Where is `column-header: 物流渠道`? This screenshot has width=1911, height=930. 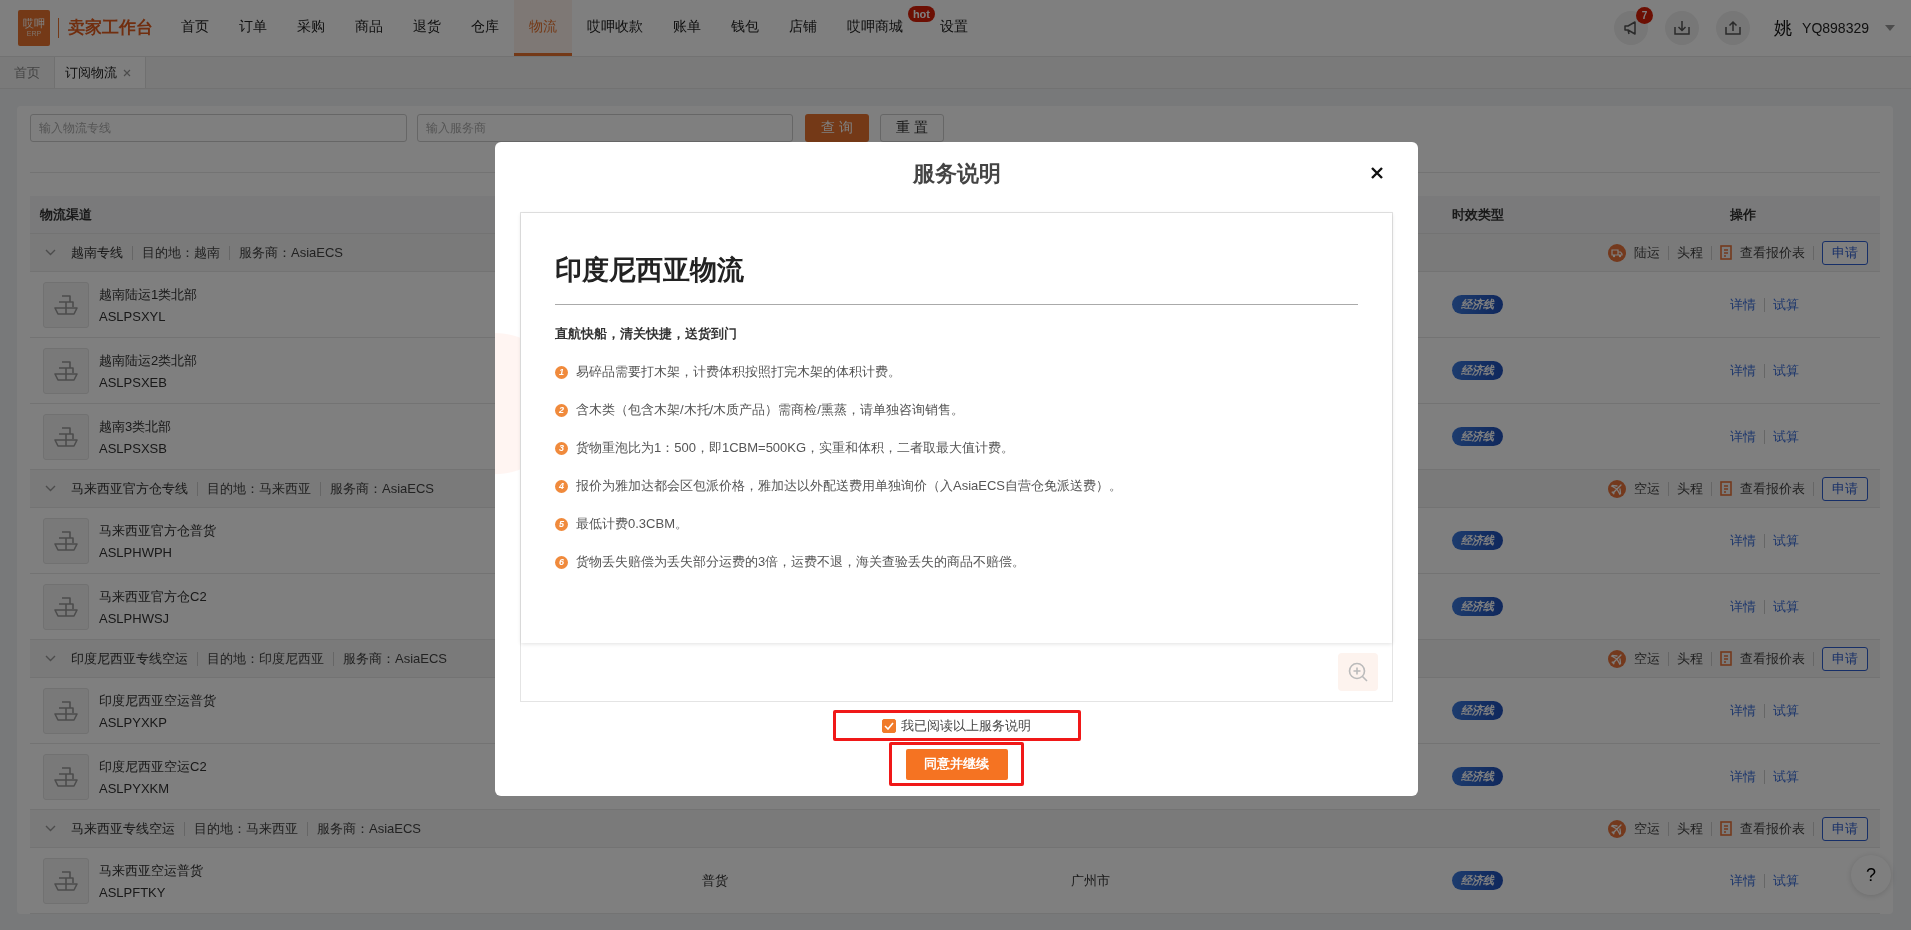 column-header: 物流渠道 is located at coordinates (66, 214).